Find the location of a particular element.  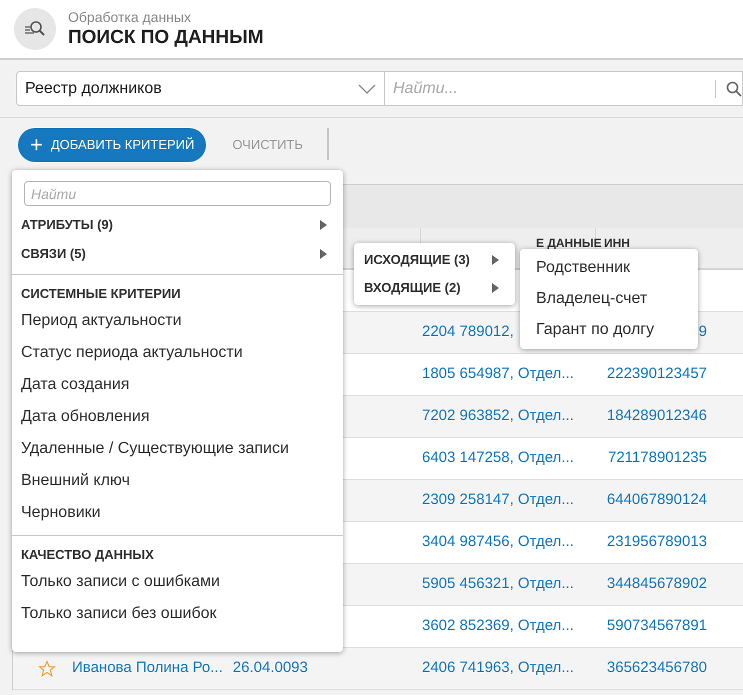

passport-link: 2204 789012, is located at coordinates (468, 331).